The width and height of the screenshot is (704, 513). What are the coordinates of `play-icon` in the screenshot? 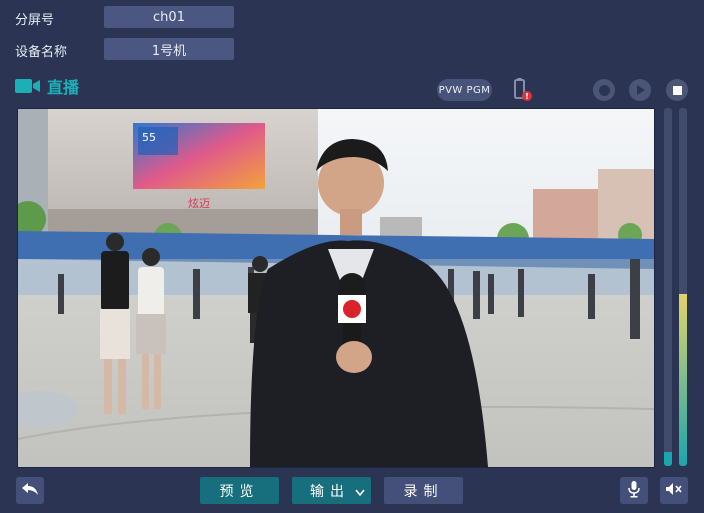 It's located at (640, 90).